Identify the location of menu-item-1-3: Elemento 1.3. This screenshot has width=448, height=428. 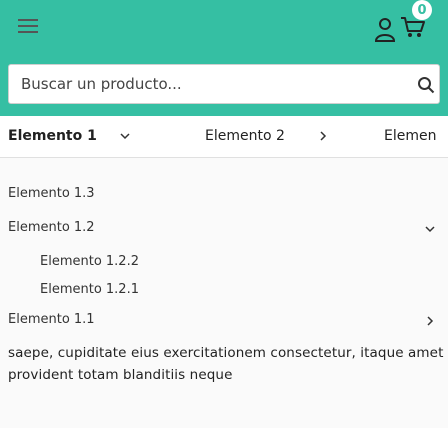
(51, 193).